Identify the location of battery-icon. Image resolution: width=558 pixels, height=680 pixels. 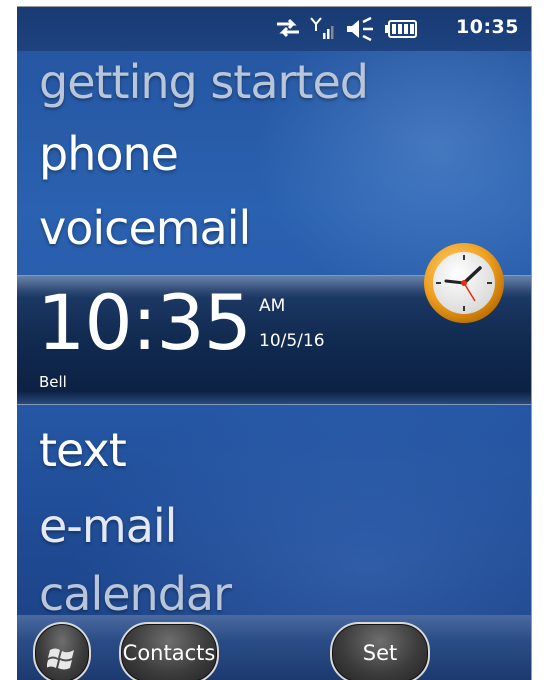
(401, 31).